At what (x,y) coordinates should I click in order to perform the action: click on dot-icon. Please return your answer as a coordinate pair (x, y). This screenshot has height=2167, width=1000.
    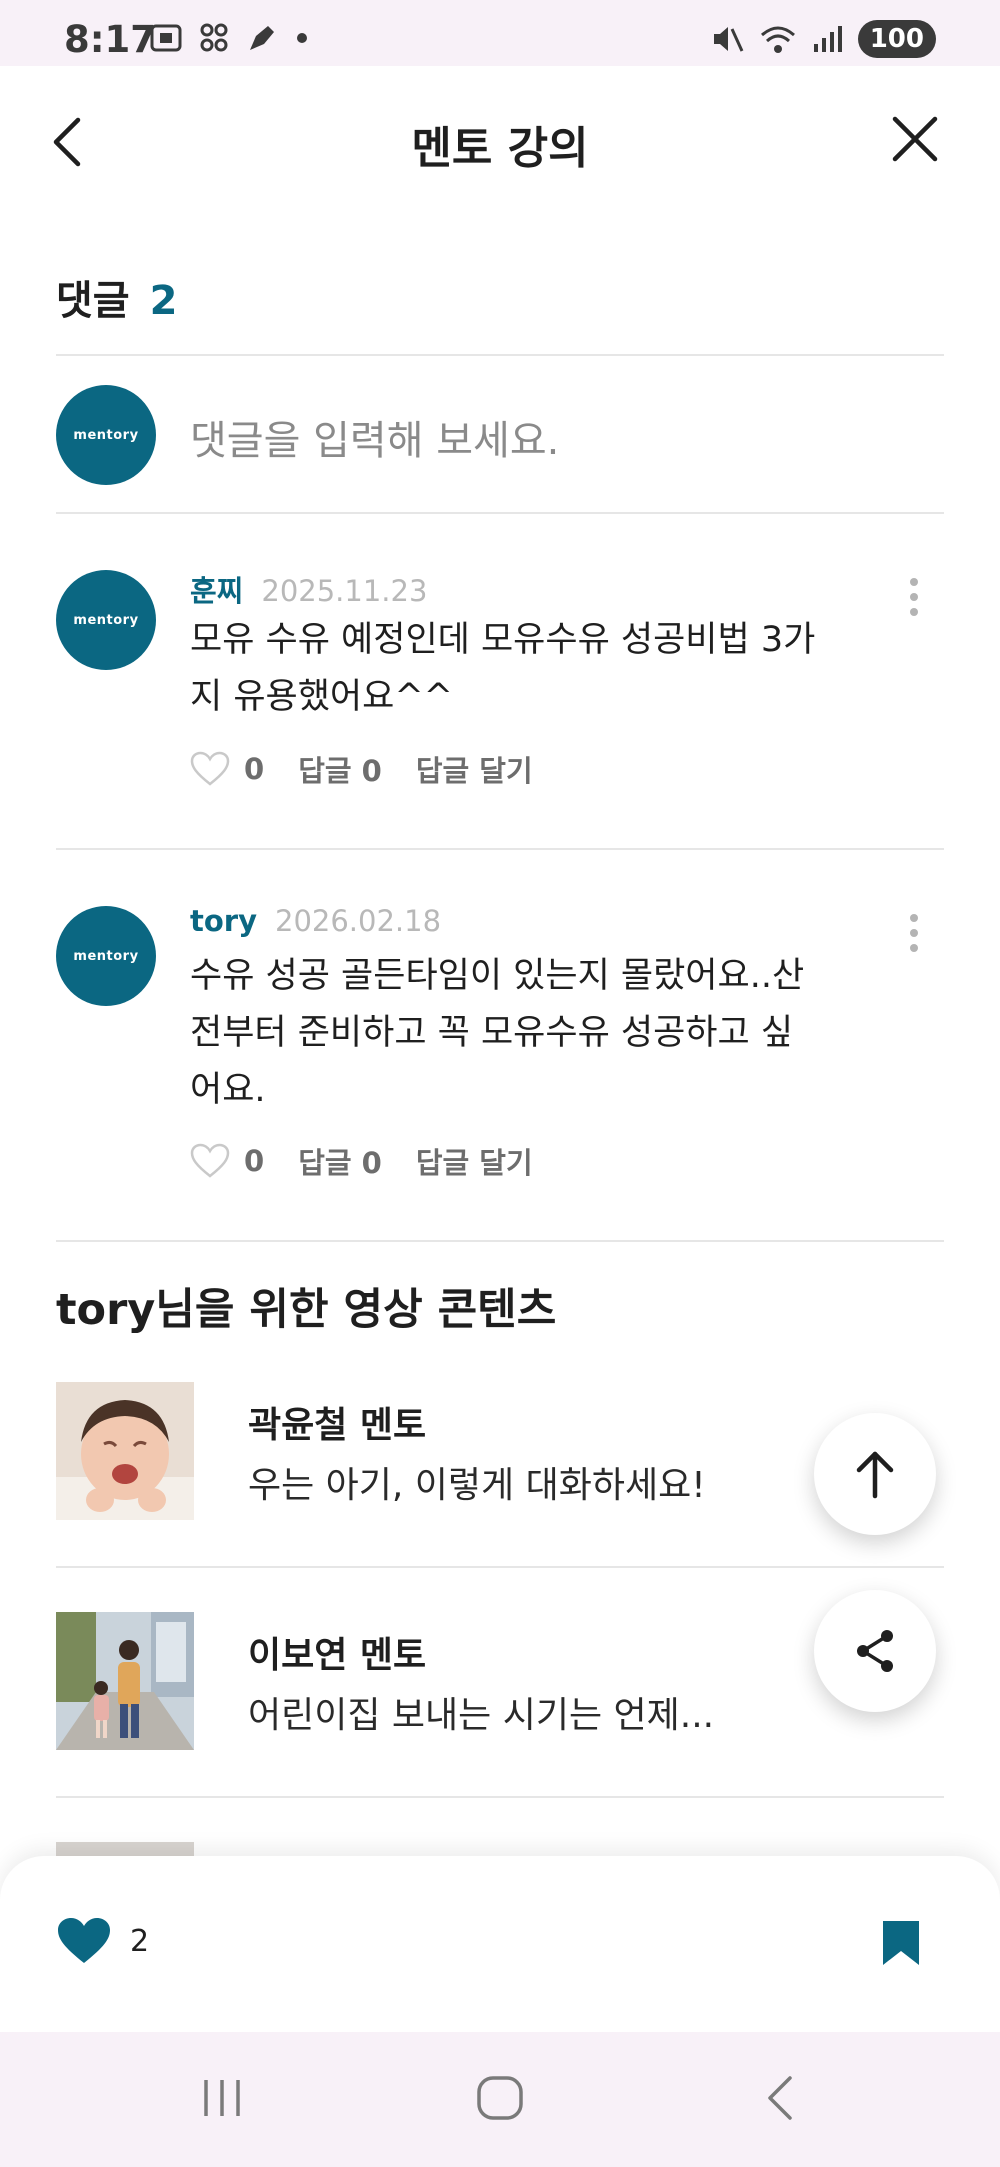
    Looking at the image, I should click on (302, 38).